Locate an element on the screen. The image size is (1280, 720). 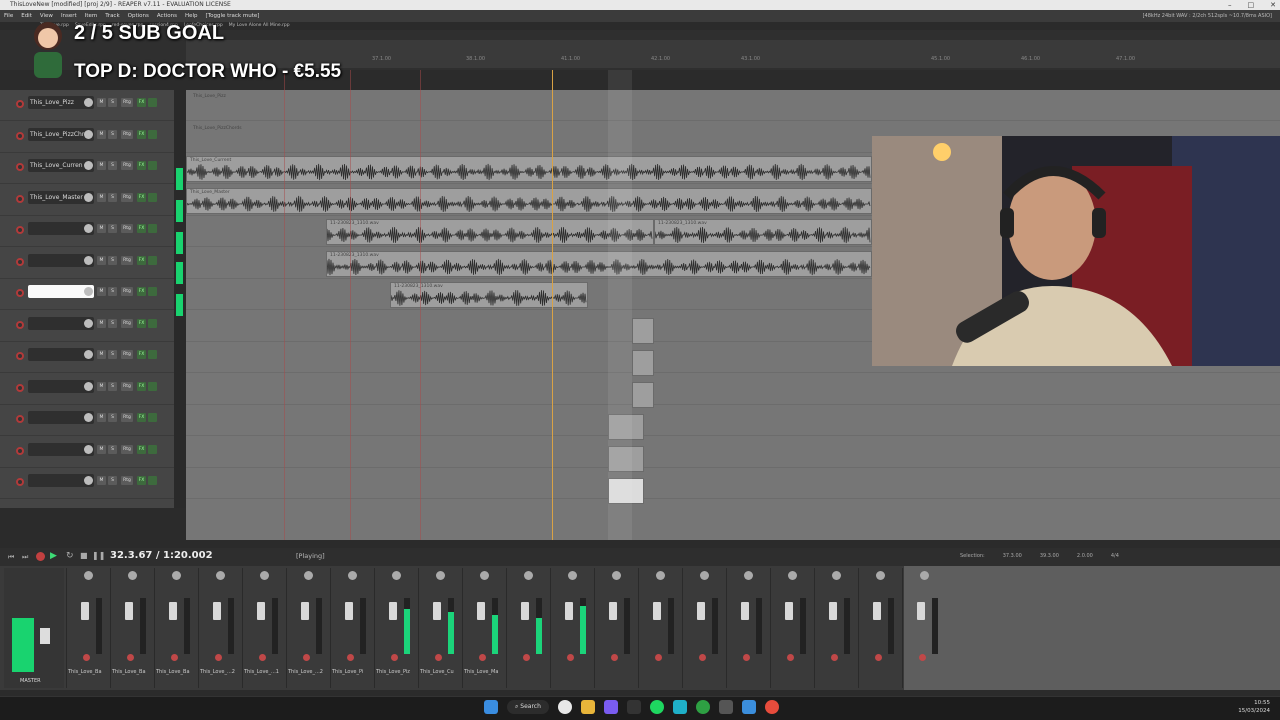
media-item: This_Love_Master is located at coordinates (529, 200).